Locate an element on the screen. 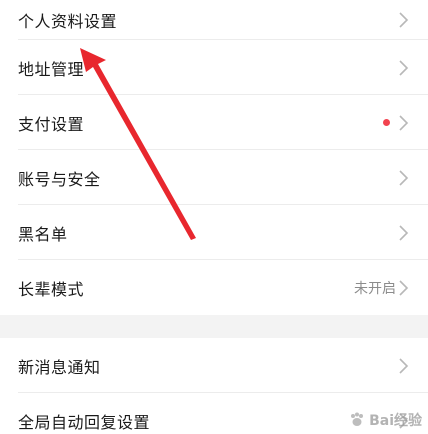  row-new-message-notification: 新消息通知 is located at coordinates (214, 365).